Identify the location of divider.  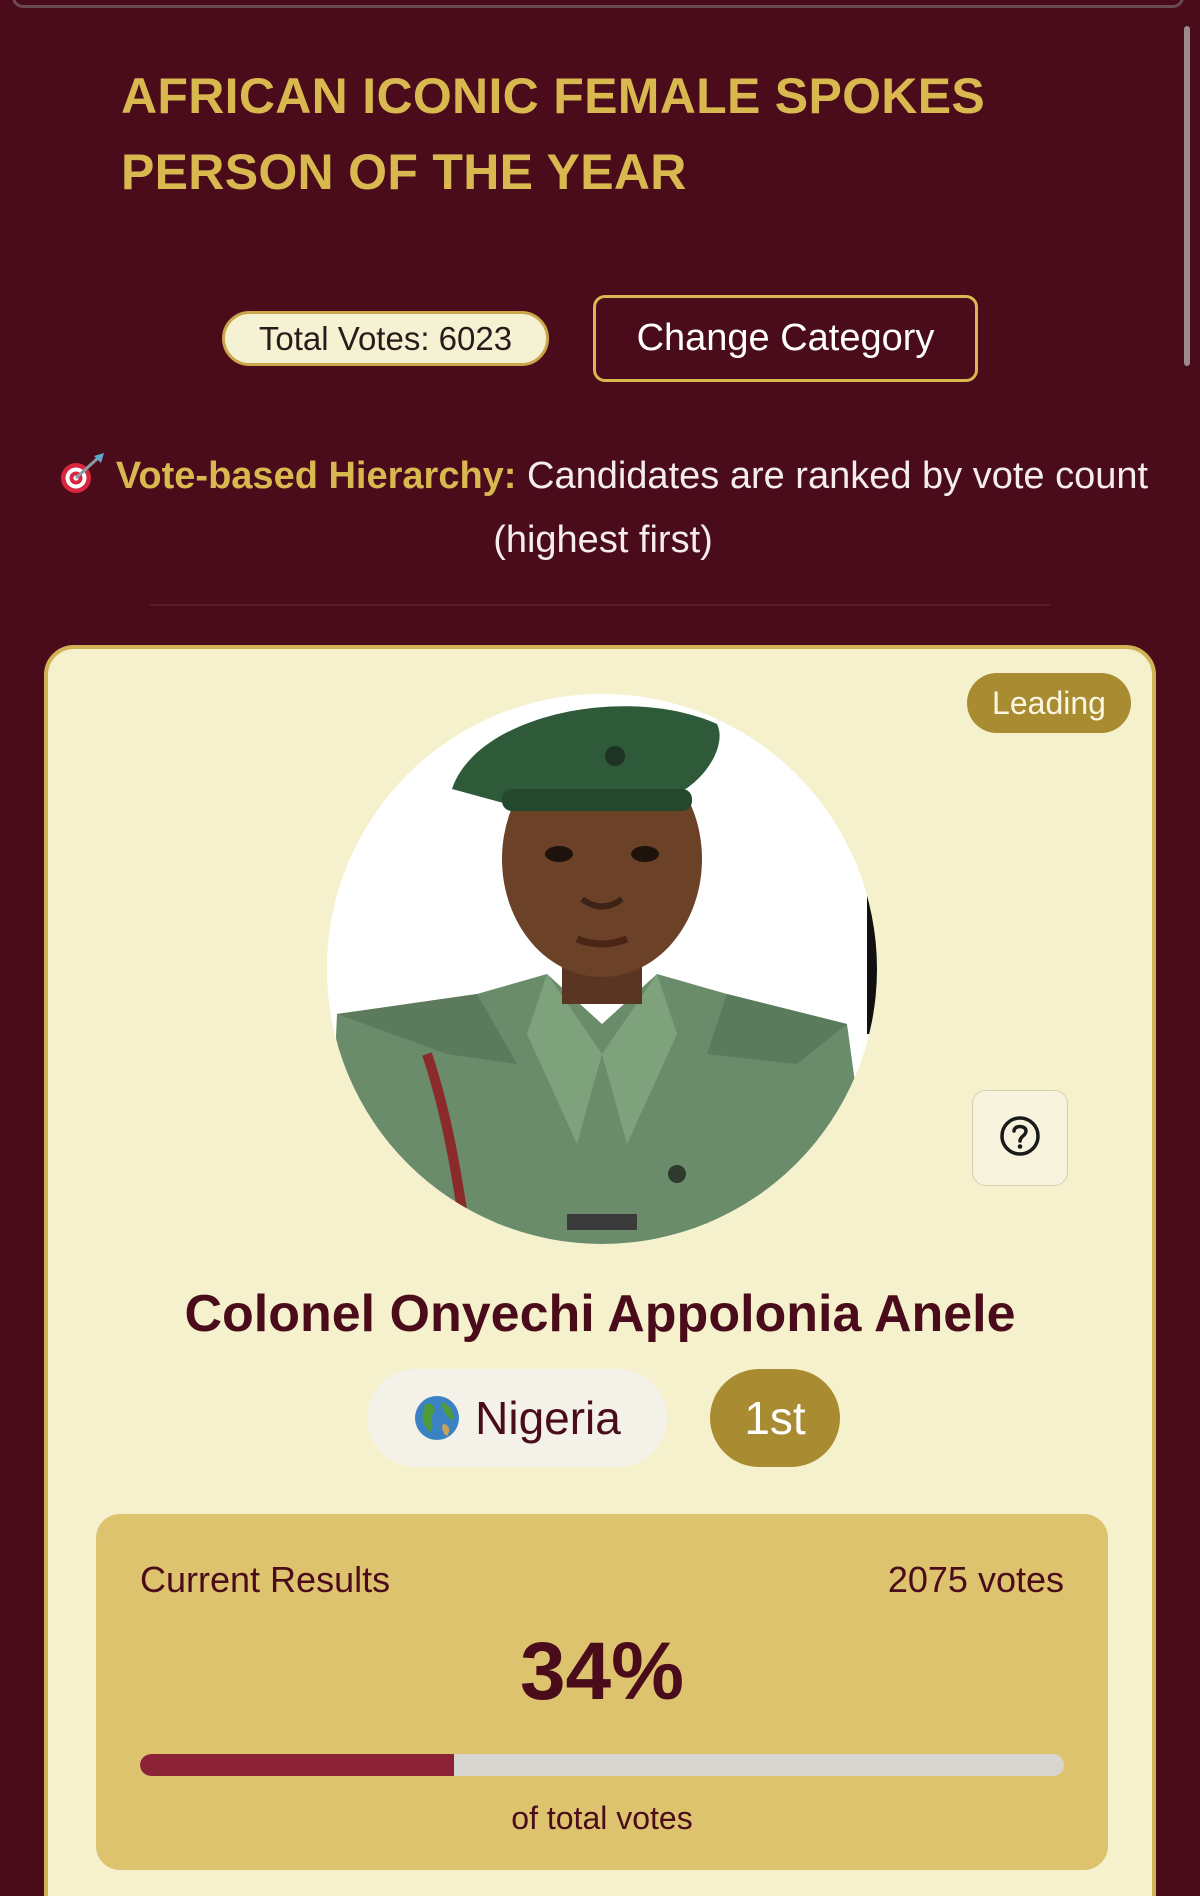
(600, 605).